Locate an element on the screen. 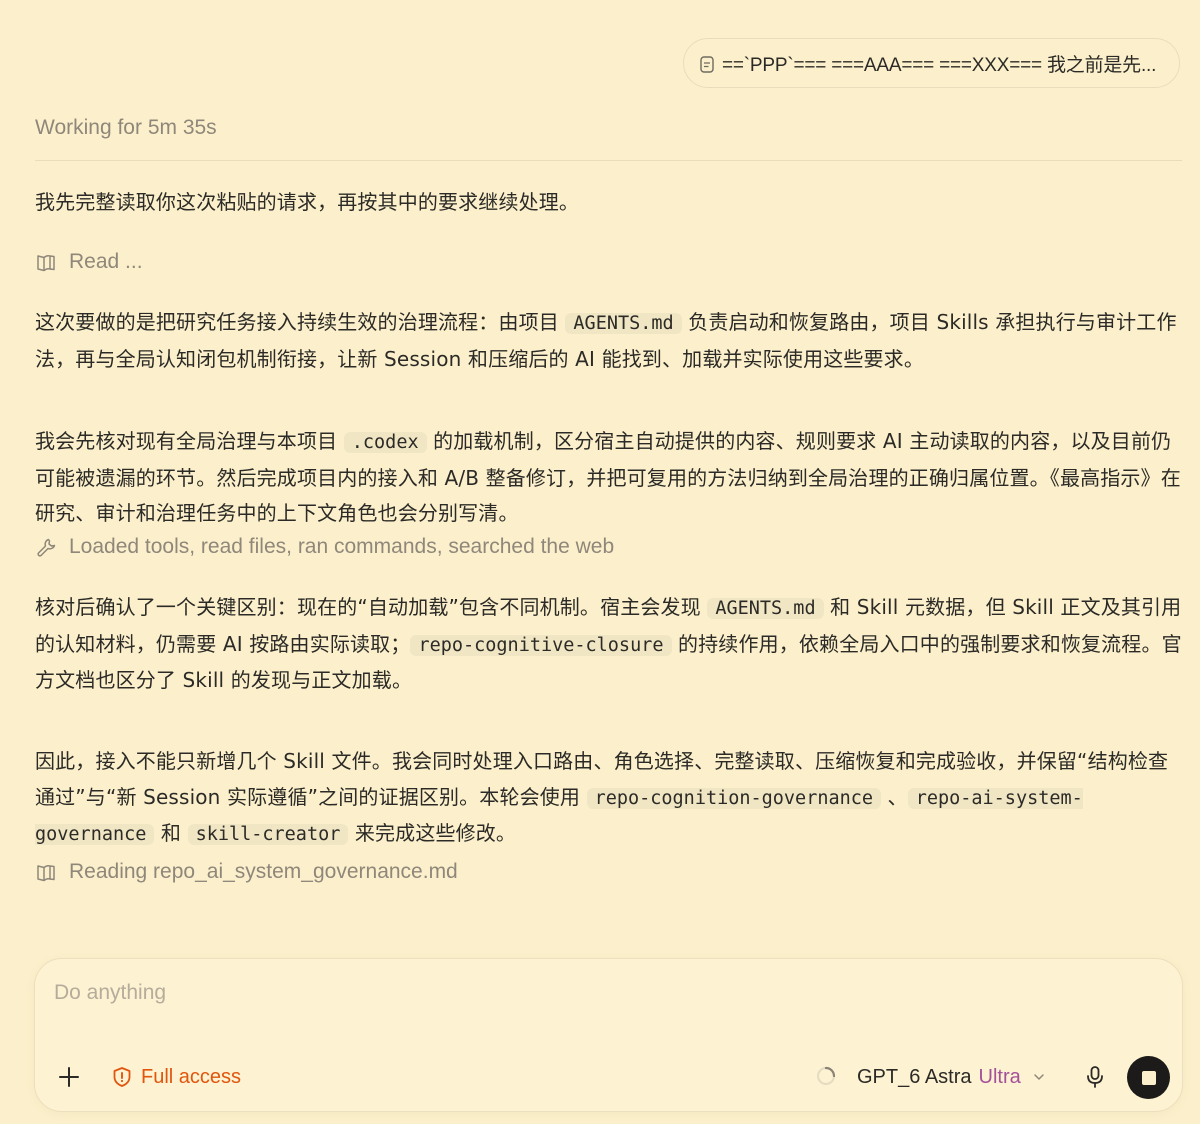 Image resolution: width=1200 pixels, height=1124 pixels. access-mode-label: Full access is located at coordinates (191, 1076).